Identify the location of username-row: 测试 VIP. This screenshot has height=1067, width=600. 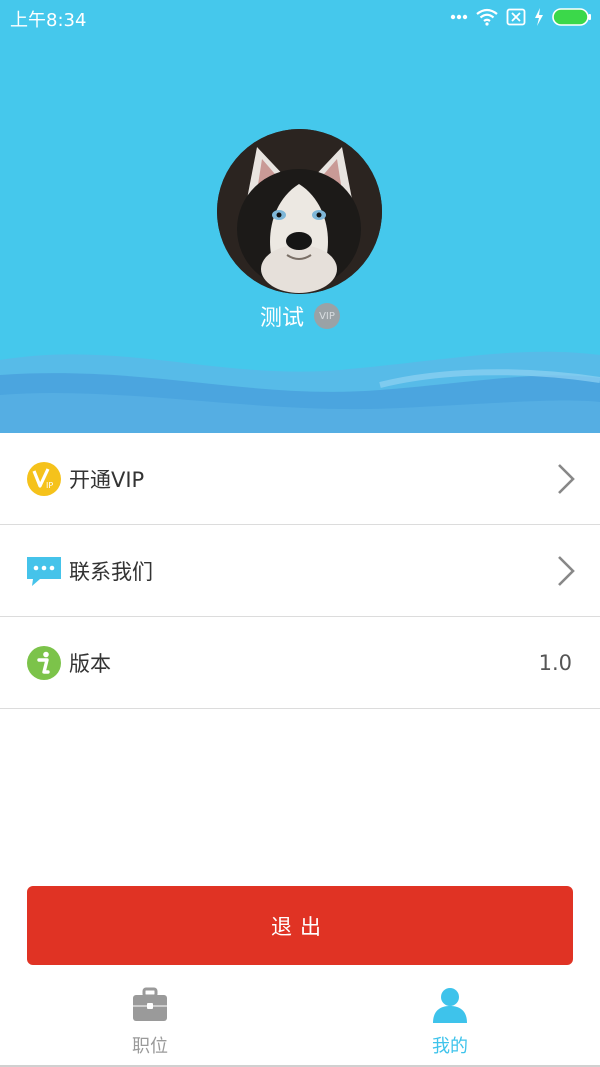
(300, 316).